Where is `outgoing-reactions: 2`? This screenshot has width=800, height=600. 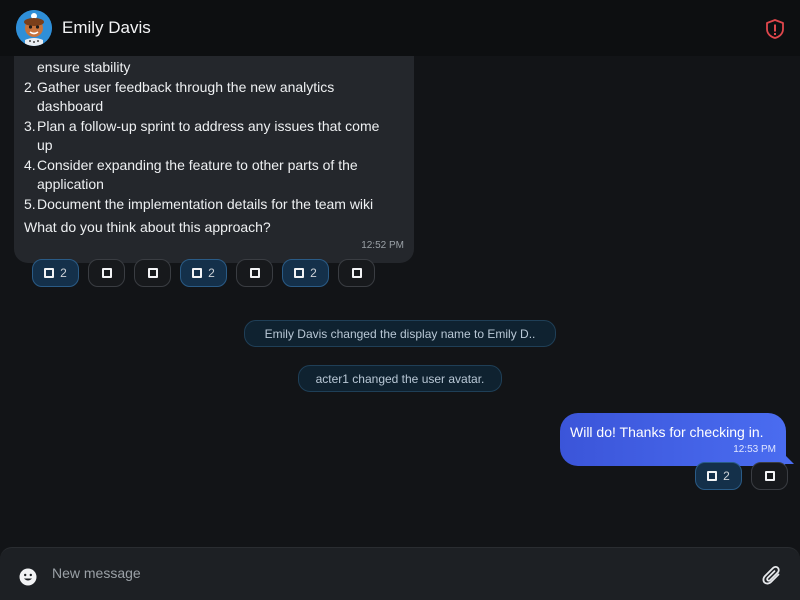 outgoing-reactions: 2 is located at coordinates (741, 476).